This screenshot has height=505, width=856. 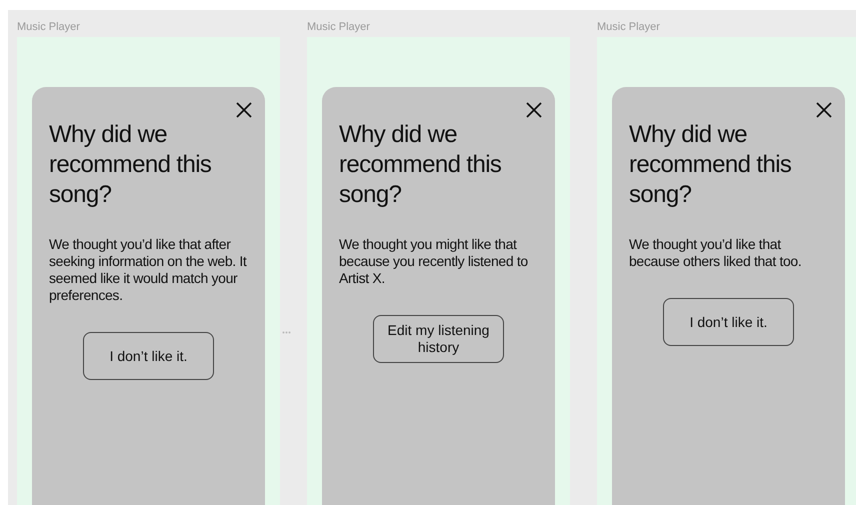 I want to click on dialog-body: We thought you might like that because you recently listened to Artist X., so click(x=434, y=261).